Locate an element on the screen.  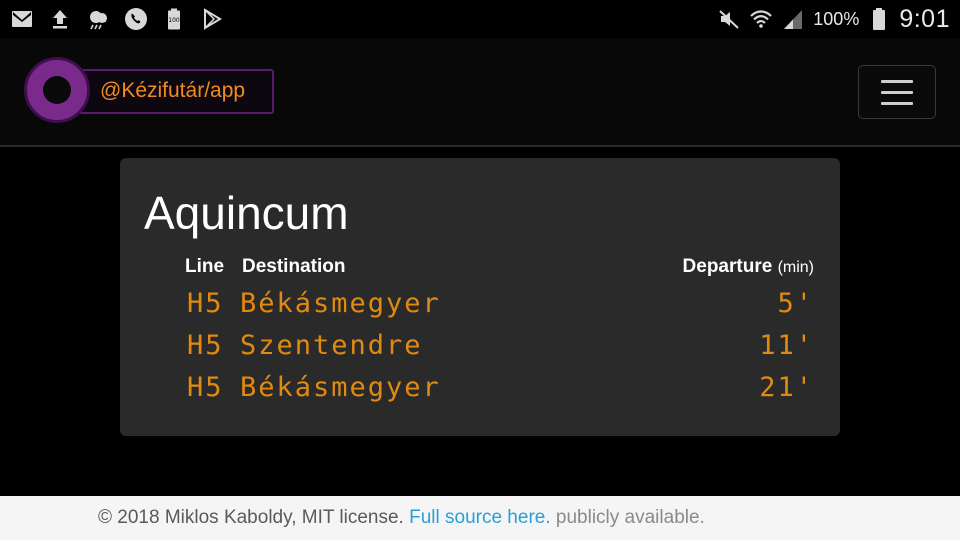
departure-minutes: 21' is located at coordinates (786, 387).